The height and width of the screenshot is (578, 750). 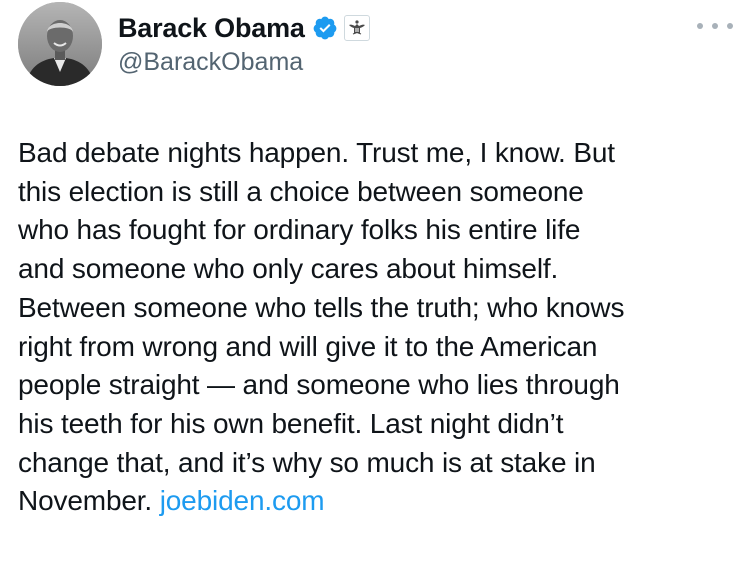 What do you see at coordinates (85, 501) in the screenshot?
I see `tweet-text-last-words: November.` at bounding box center [85, 501].